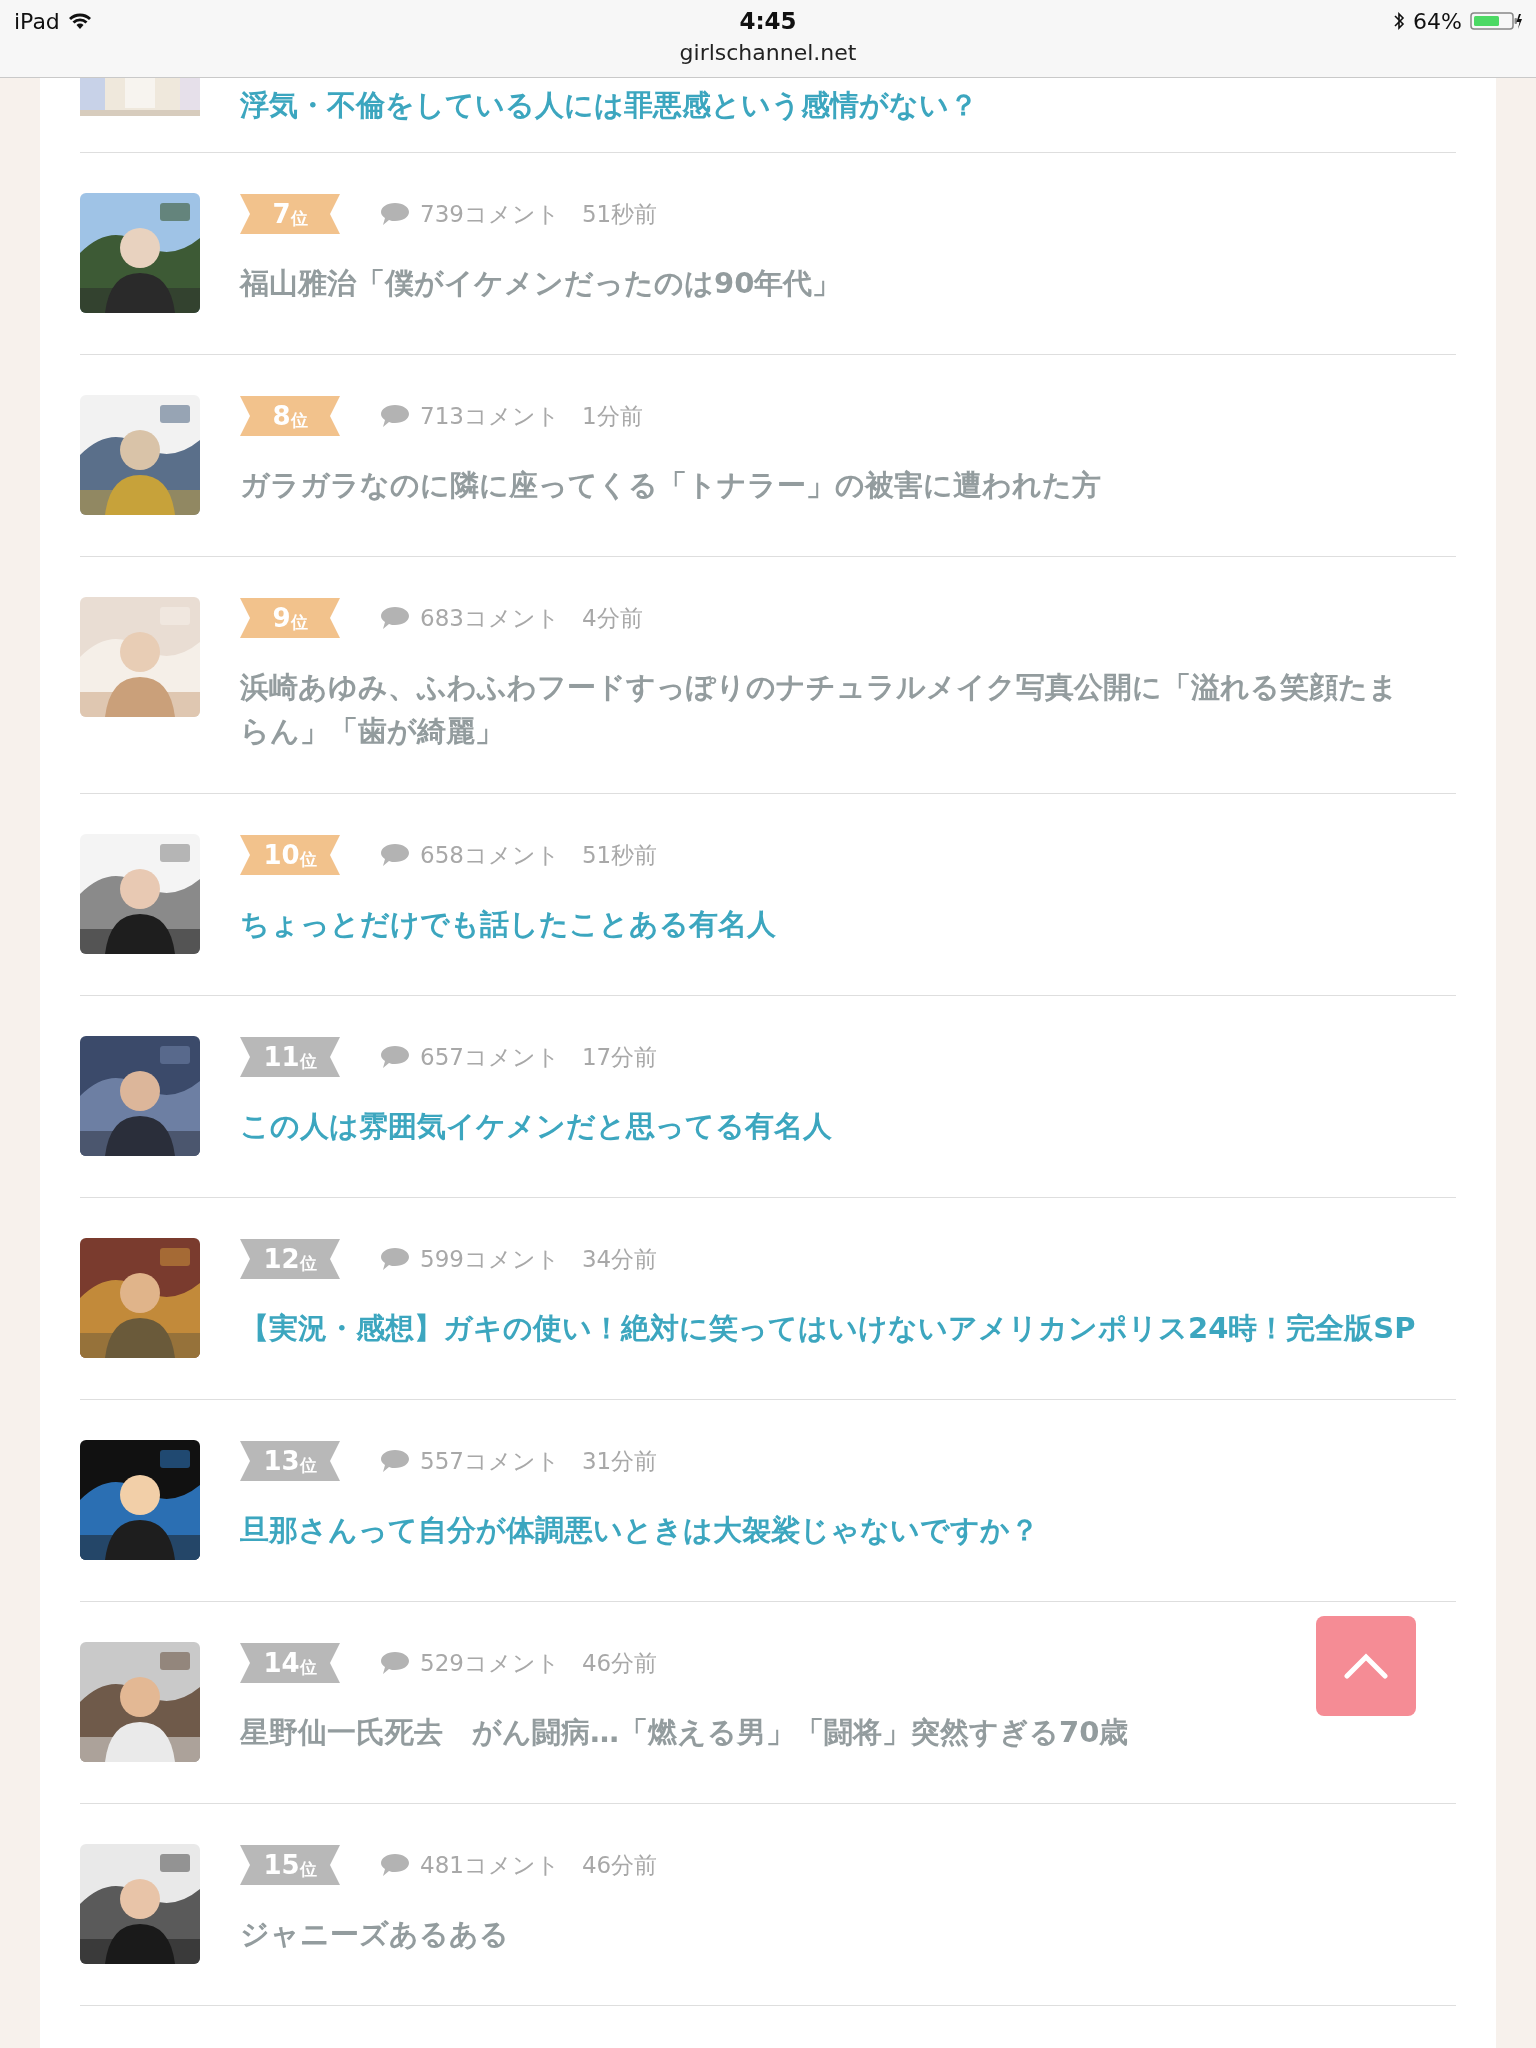 The image size is (1536, 2048). I want to click on comment-count: 599コメント, so click(490, 1259).